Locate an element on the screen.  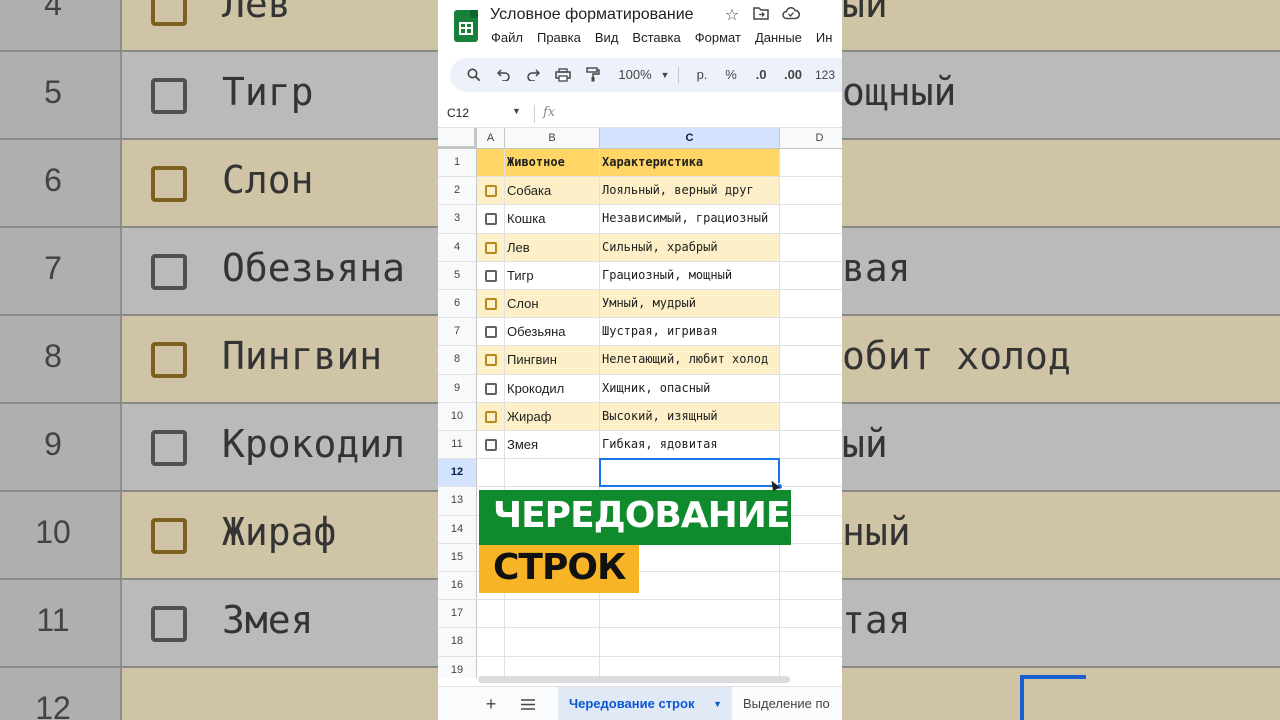
select-all-corner is located at coordinates (457, 138).